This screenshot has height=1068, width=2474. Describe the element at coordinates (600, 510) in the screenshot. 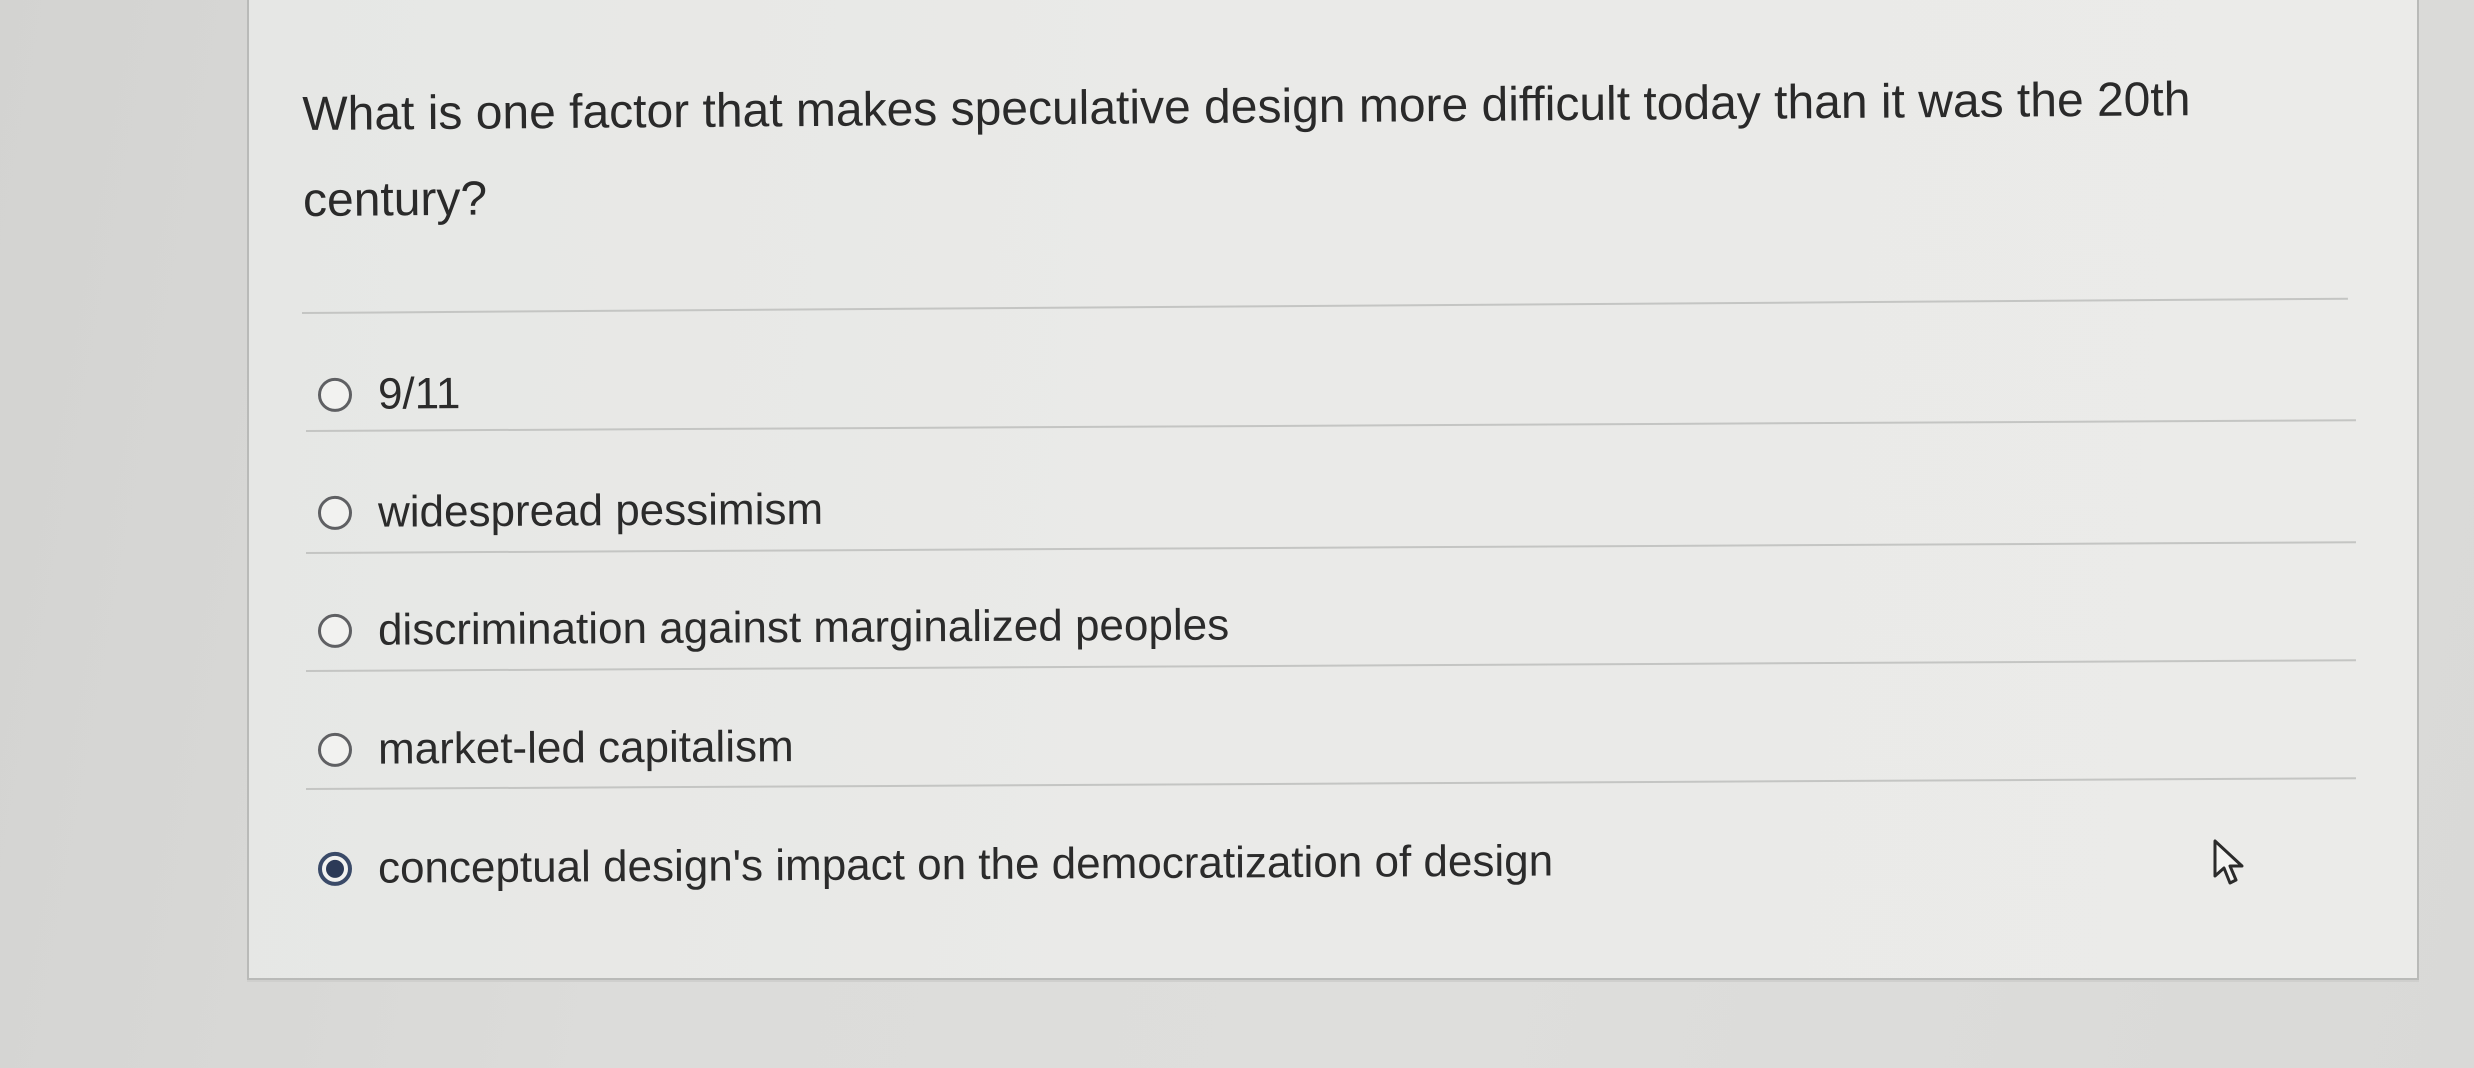

I see `option-label: widespread pessimism` at that location.